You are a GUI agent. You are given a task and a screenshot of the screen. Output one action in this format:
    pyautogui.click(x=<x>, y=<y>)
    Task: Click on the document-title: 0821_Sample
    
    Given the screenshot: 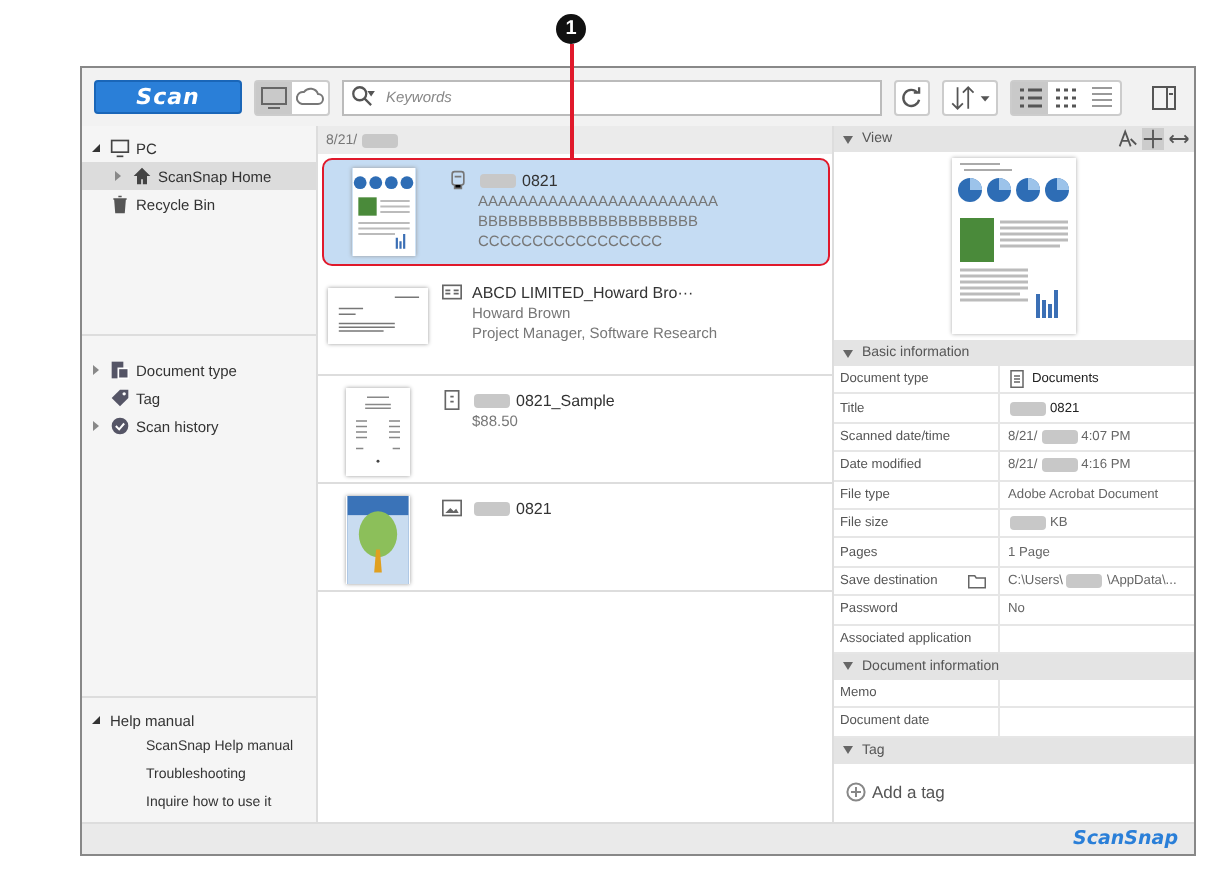 What is the action you would take?
    pyautogui.click(x=565, y=400)
    